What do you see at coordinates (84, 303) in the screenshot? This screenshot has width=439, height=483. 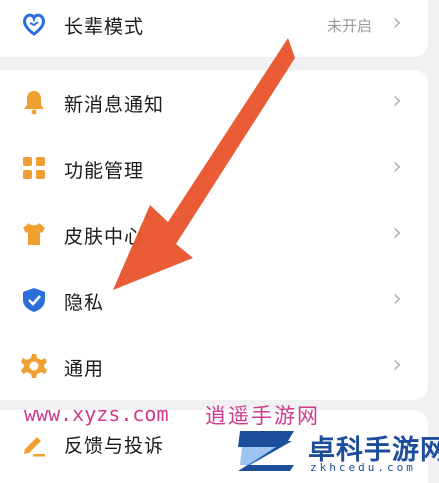 I see `settings-item-label: 隐私` at bounding box center [84, 303].